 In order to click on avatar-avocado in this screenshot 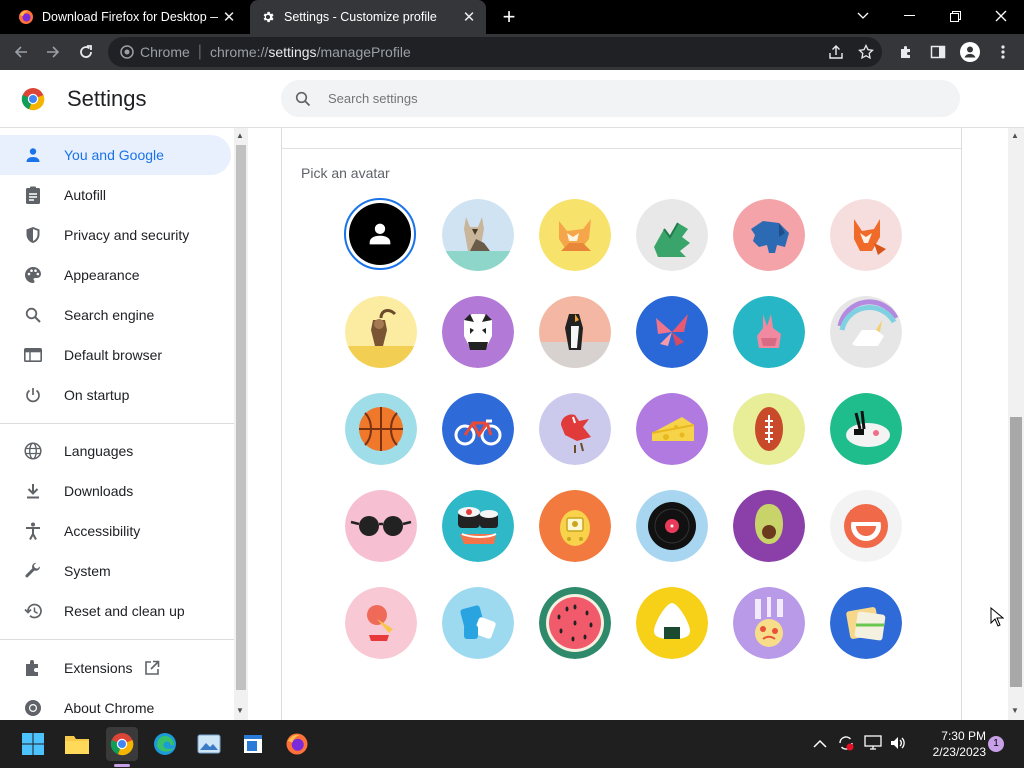, I will do `click(769, 526)`.